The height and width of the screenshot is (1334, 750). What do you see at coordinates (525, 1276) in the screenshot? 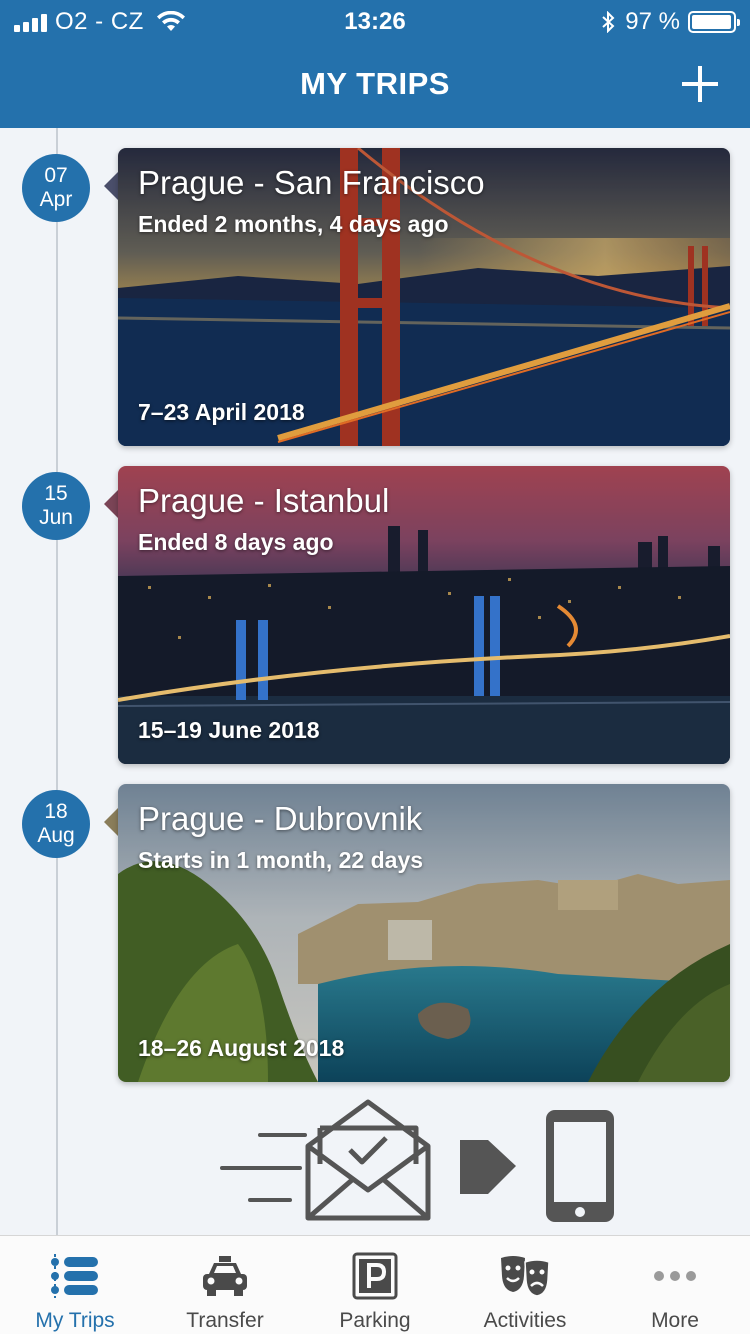
I see `theater-masks-icon` at bounding box center [525, 1276].